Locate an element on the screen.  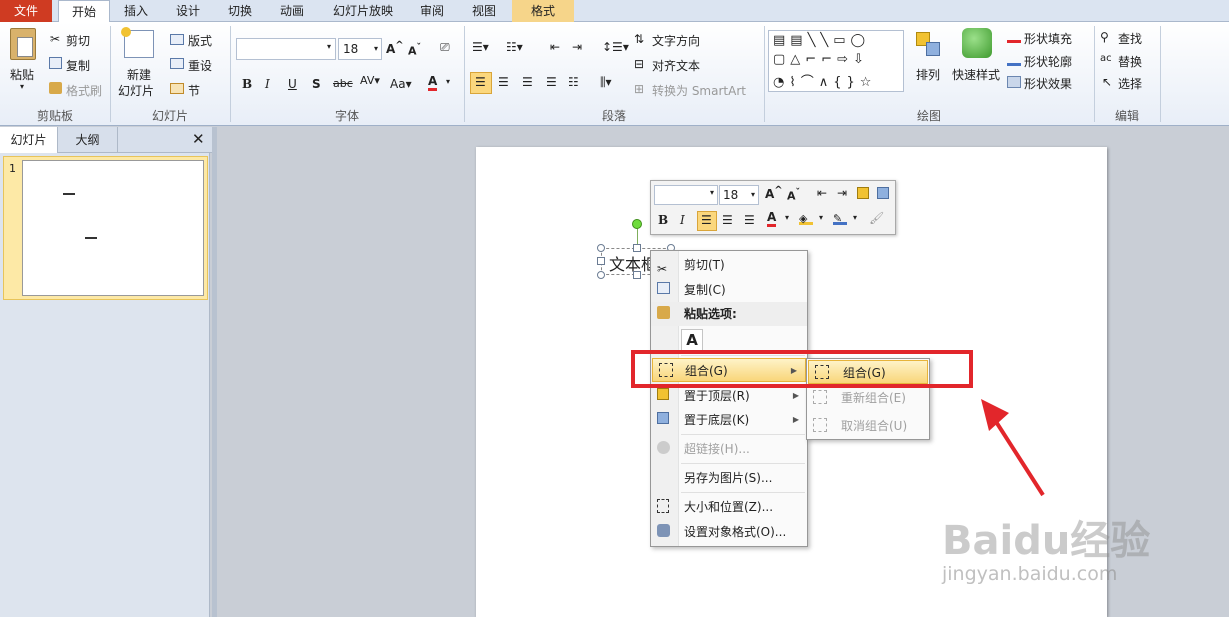
shape-fill-button: 形状填充 is located at coordinates (1048, 38).